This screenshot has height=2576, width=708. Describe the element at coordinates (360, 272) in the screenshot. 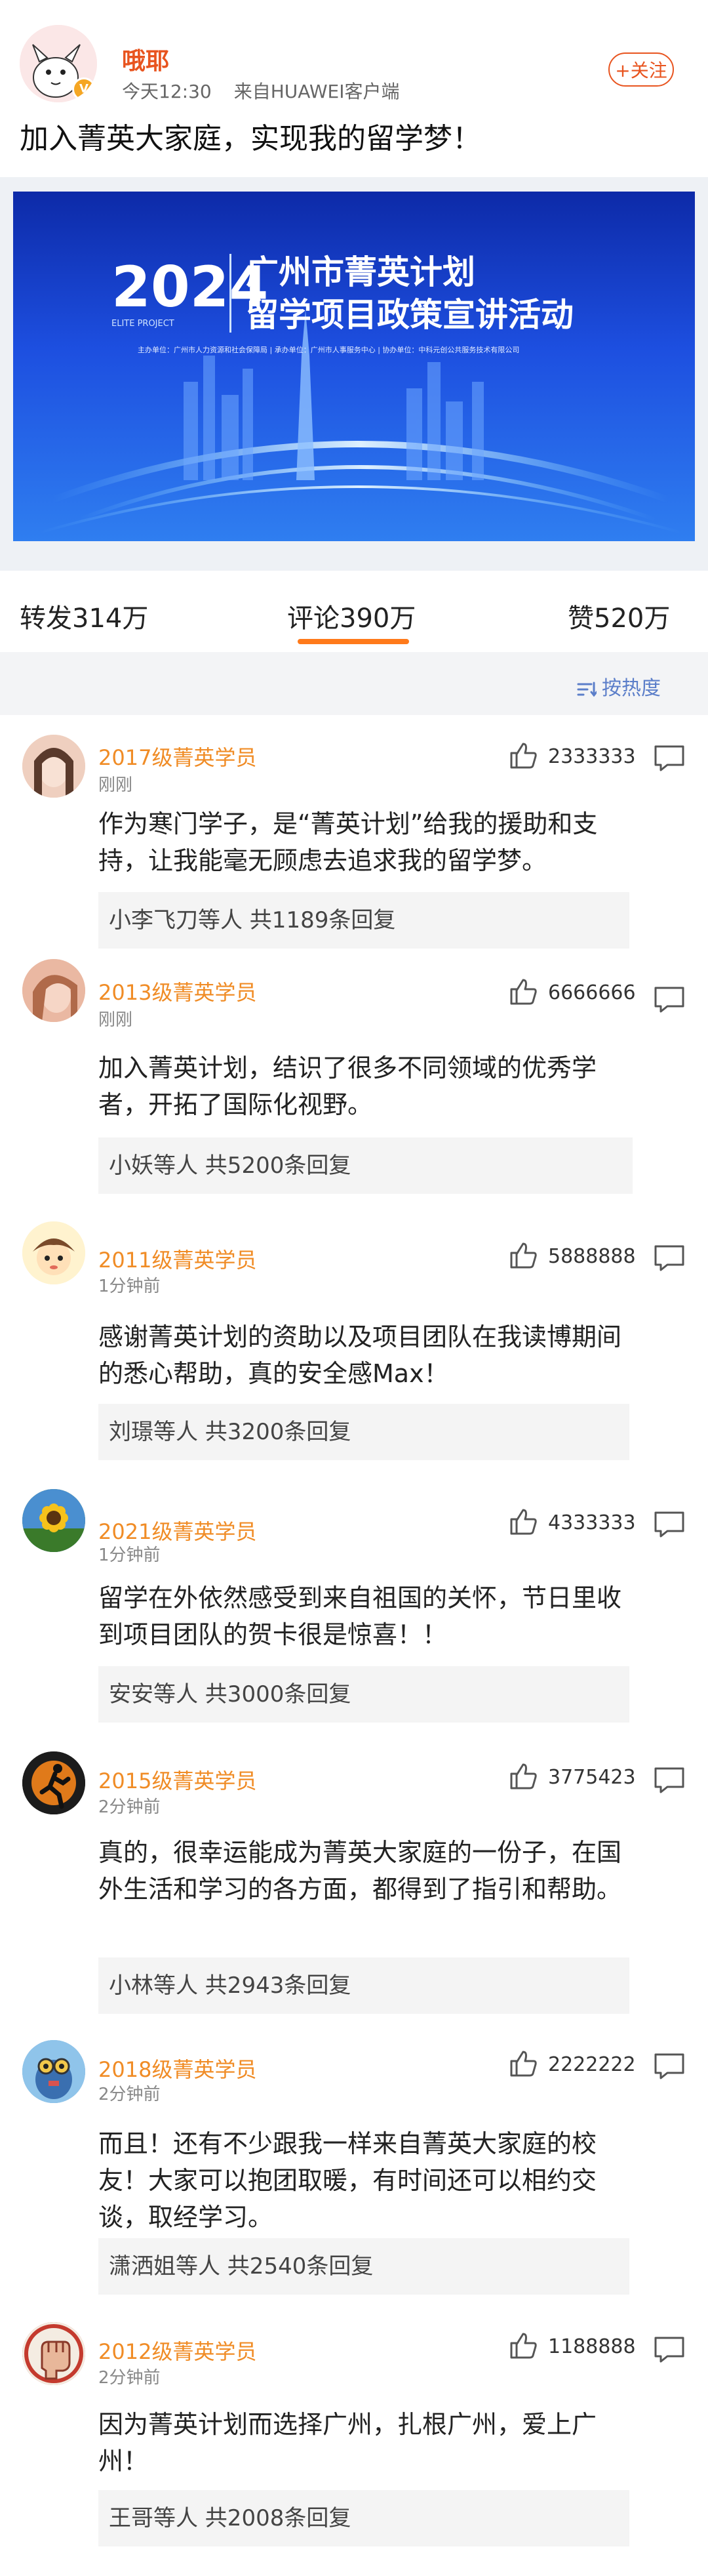

I see `banner-title-line1: 广州市菁英计划` at that location.